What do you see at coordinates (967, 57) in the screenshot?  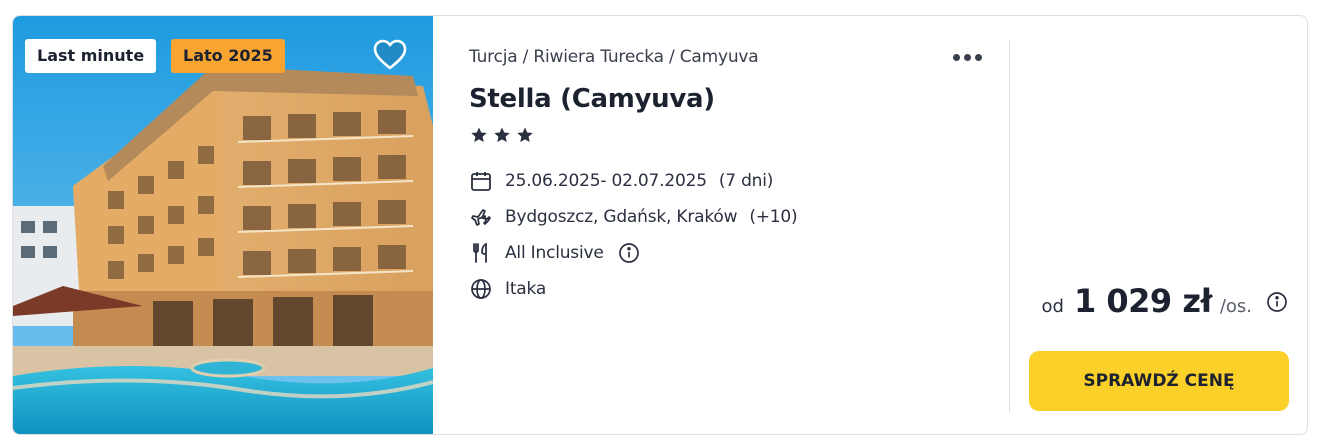 I see `more-options-icon` at bounding box center [967, 57].